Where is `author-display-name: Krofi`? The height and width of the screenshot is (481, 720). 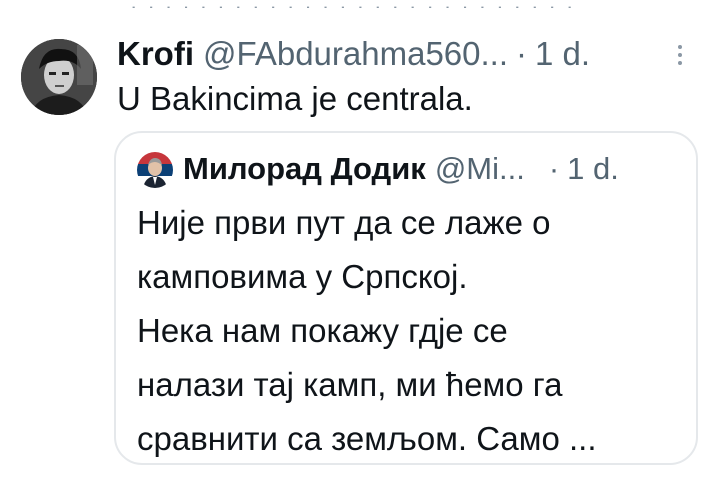 author-display-name: Krofi is located at coordinates (155, 54).